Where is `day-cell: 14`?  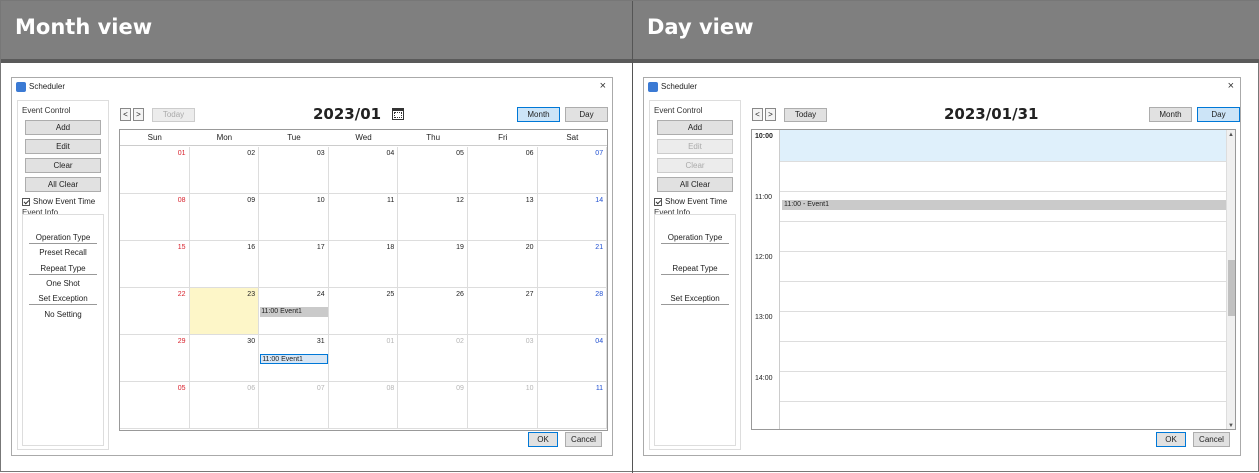 day-cell: 14 is located at coordinates (572, 217).